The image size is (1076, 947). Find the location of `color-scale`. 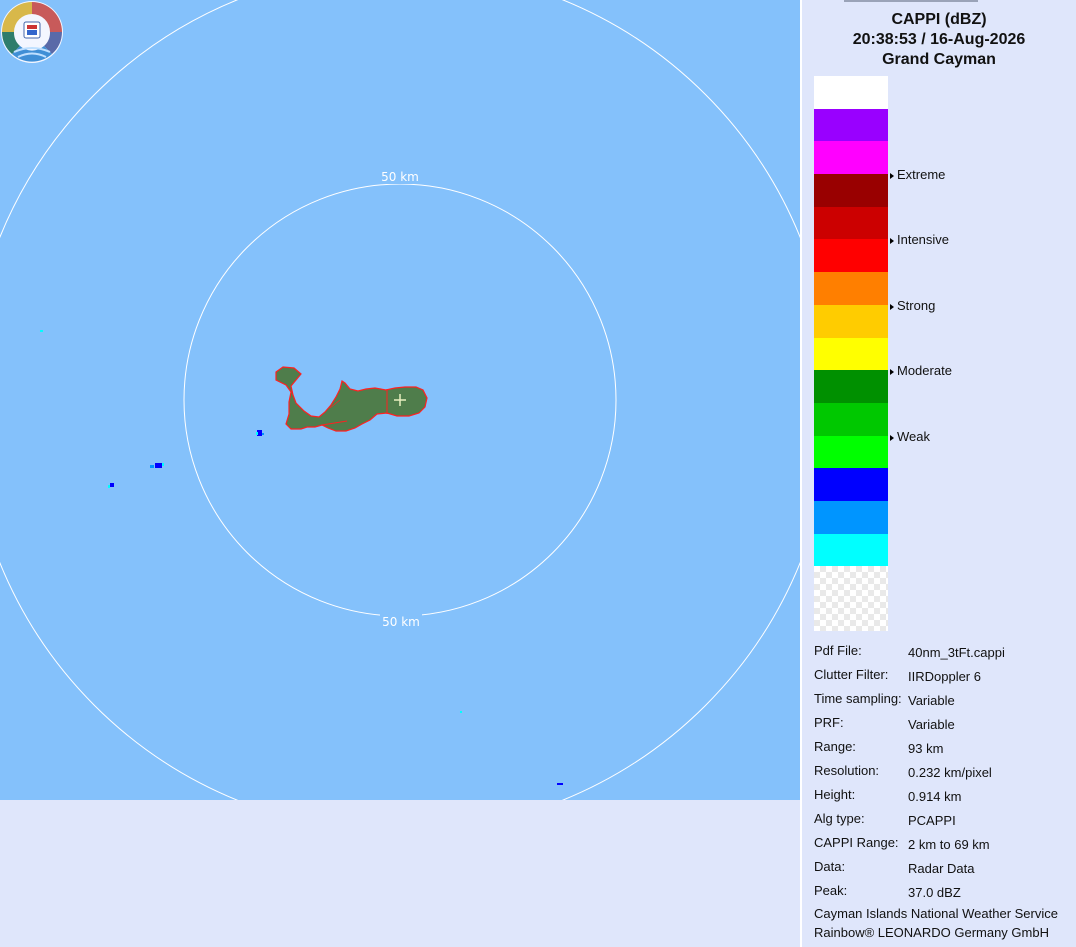

color-scale is located at coordinates (851, 354).